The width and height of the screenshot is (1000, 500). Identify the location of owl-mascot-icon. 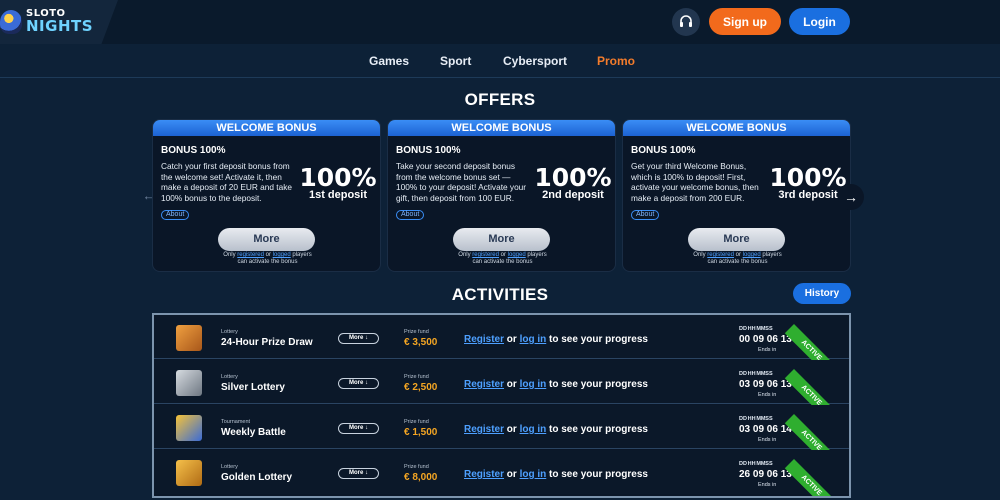
(11, 22).